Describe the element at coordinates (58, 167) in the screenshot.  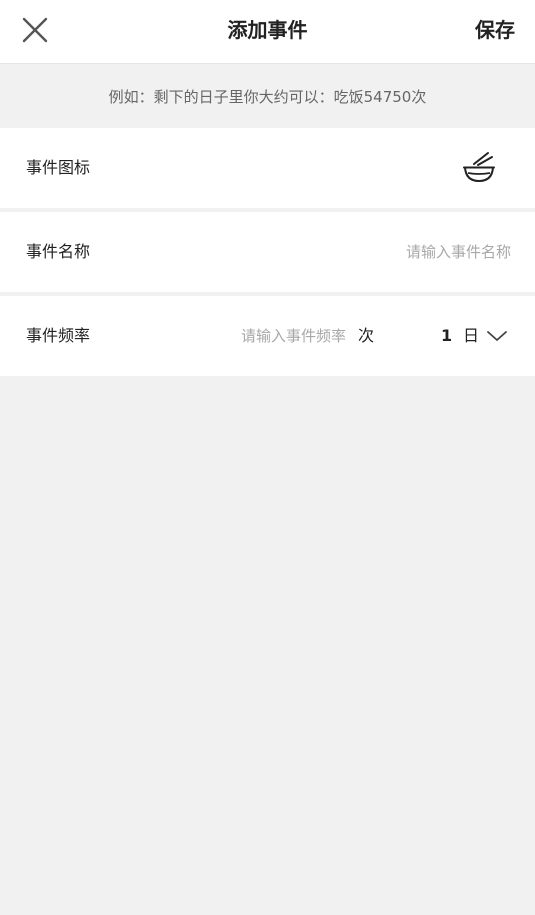
I see `event-icon-label: 事件图标` at that location.